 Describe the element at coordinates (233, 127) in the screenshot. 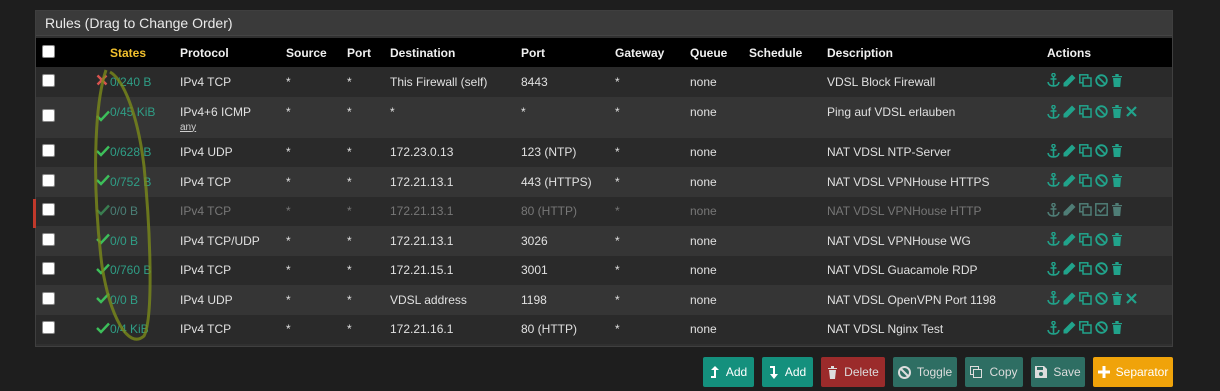

I see `icmp-type-link: any` at that location.